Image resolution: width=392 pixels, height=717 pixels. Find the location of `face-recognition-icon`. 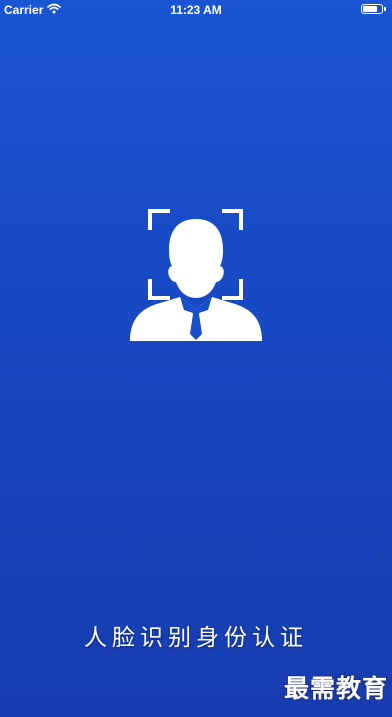

face-recognition-icon is located at coordinates (196, 276).